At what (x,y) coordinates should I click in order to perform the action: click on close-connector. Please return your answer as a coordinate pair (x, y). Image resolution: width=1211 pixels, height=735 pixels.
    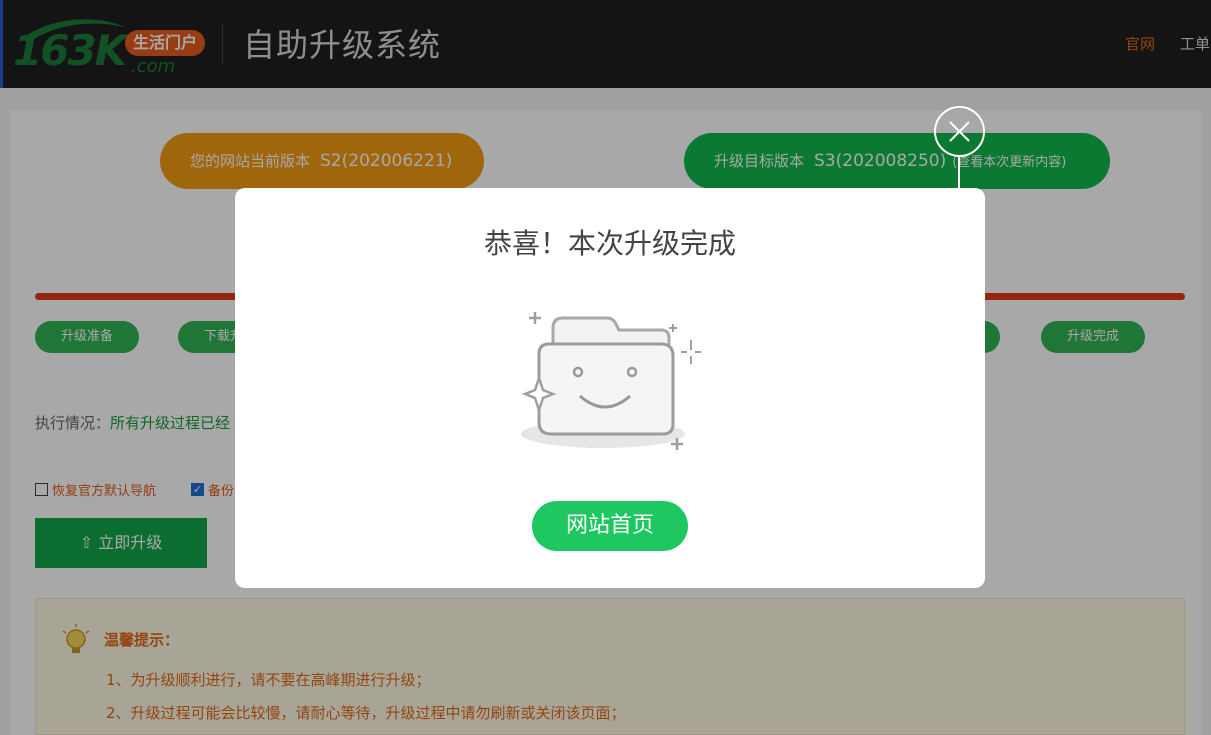
    Looking at the image, I should click on (959, 173).